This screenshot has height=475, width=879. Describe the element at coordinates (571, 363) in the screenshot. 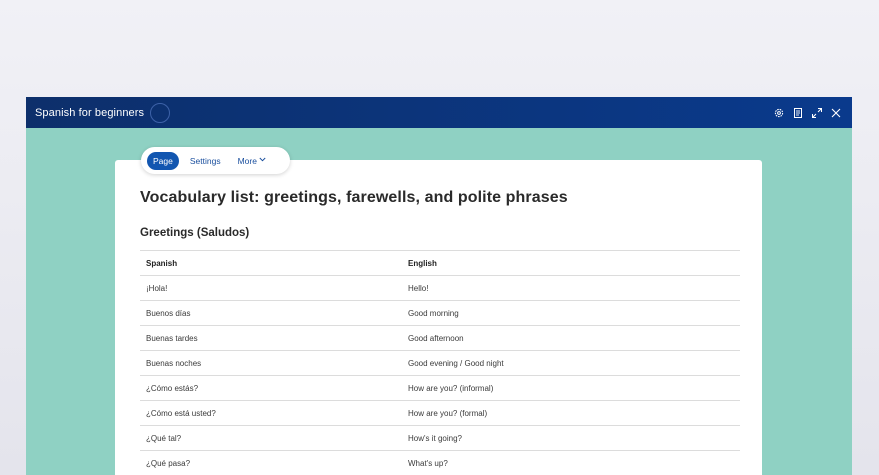

I see `english-cell: Good evening / Good night` at that location.